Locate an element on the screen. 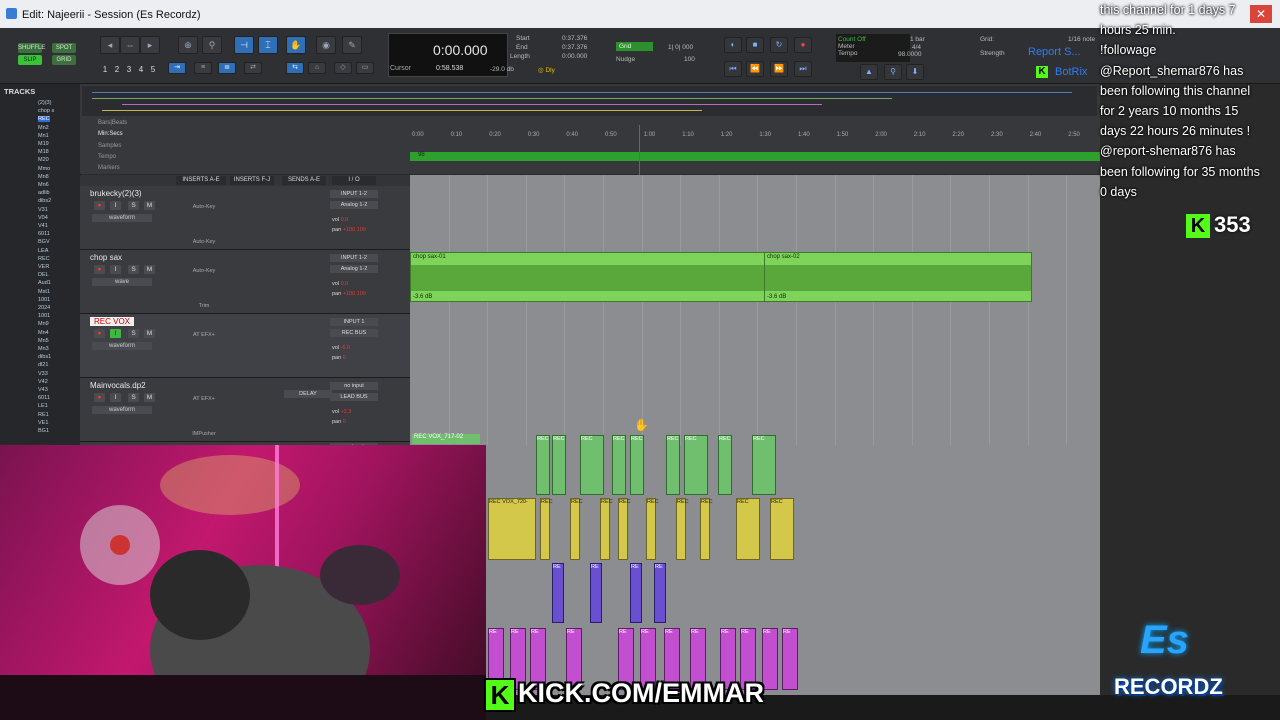 This screenshot has height=720, width=1280. tracks-list-item: VER is located at coordinates (43, 267).